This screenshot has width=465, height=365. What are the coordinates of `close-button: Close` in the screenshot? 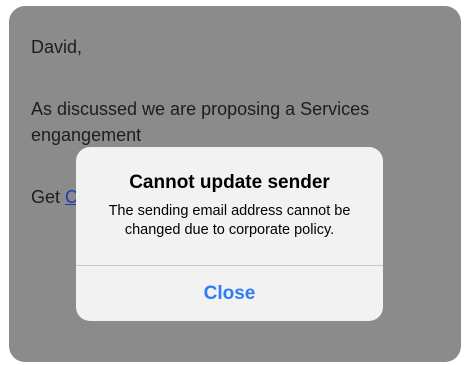 It's located at (229, 293).